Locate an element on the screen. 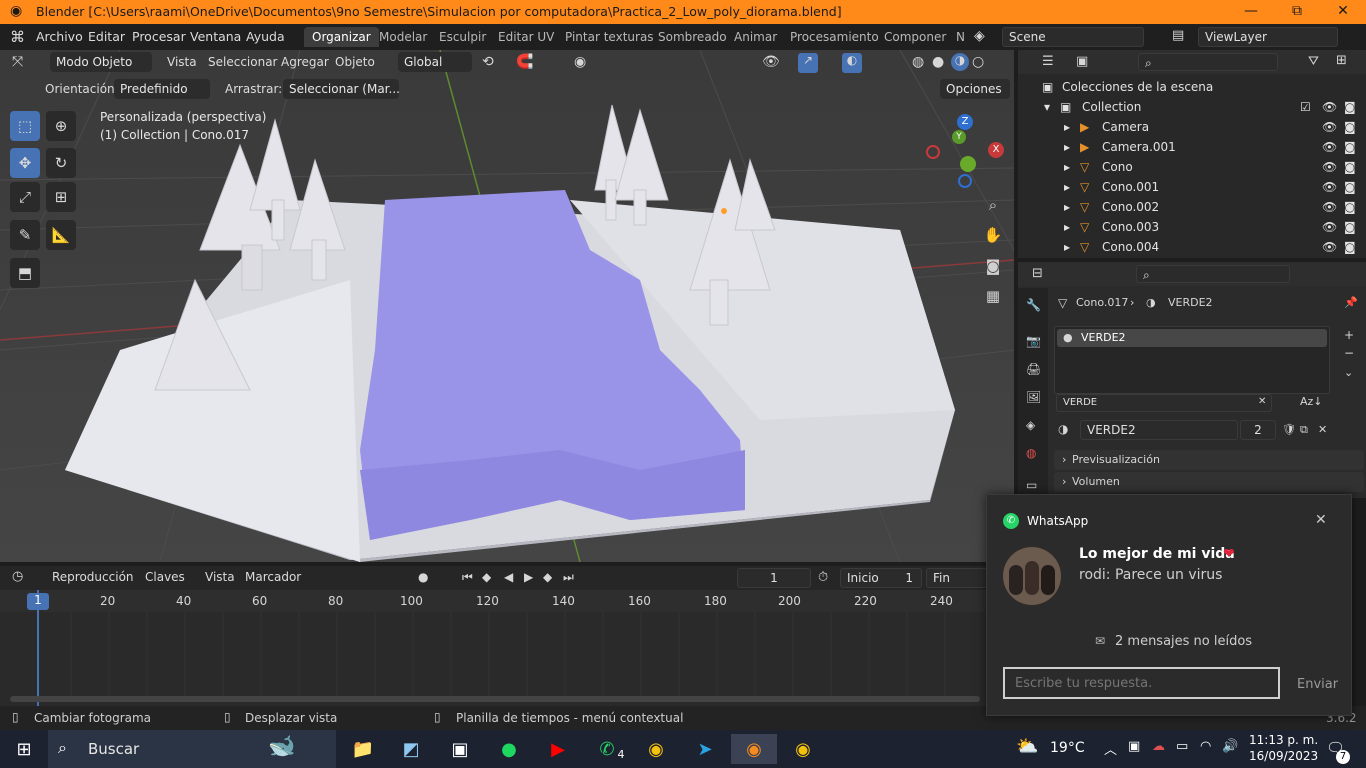 The height and width of the screenshot is (768, 1366). snap-icon: 🧲 is located at coordinates (524, 62).